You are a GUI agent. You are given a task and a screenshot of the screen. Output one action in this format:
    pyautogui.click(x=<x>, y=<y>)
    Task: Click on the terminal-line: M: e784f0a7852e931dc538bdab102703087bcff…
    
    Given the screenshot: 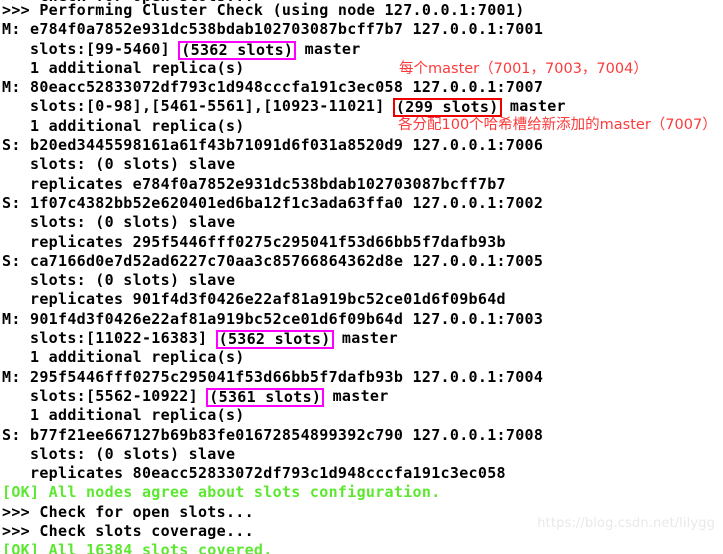 What is the action you would take?
    pyautogui.click(x=273, y=29)
    